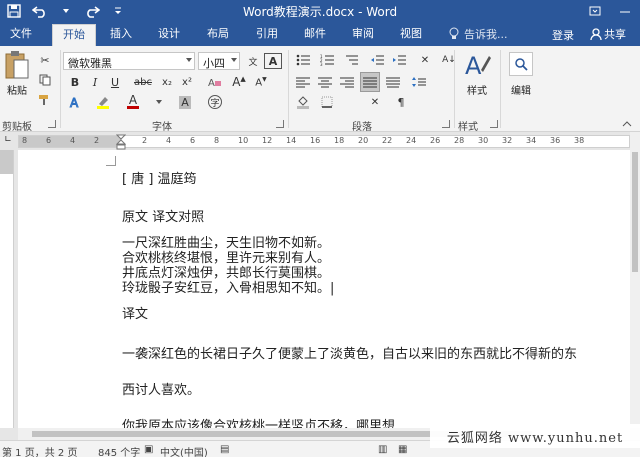  I want to click on multilevel-list-button, so click(351, 60).